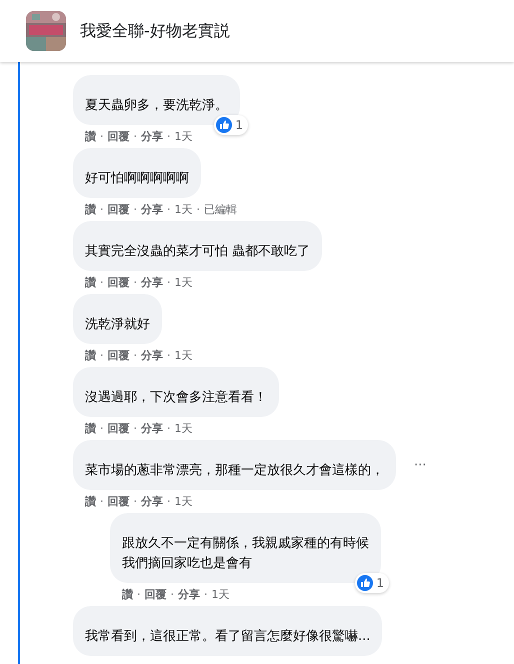 This screenshot has width=514, height=664. Describe the element at coordinates (156, 106) in the screenshot. I see `comment-text: 夏天蟲卵多，要洗乾淨。` at that location.